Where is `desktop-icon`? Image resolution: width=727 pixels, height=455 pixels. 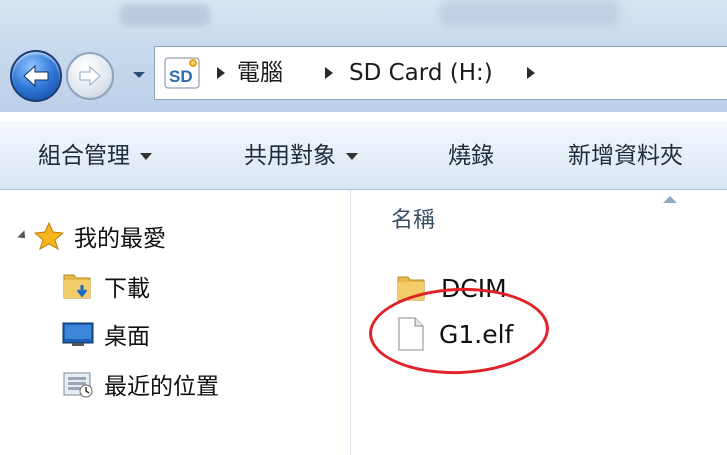
desktop-icon is located at coordinates (78, 334).